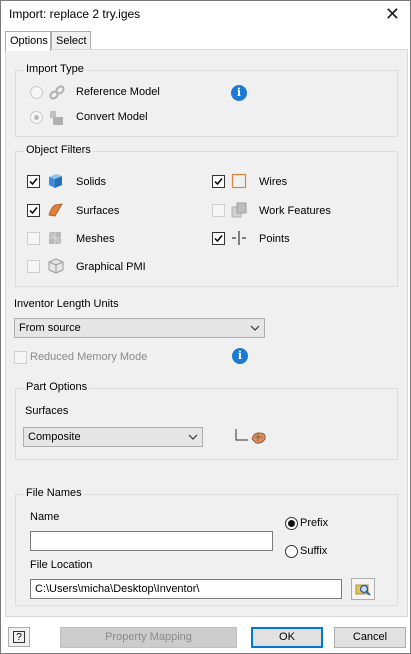  I want to click on name-label: Name, so click(45, 517).